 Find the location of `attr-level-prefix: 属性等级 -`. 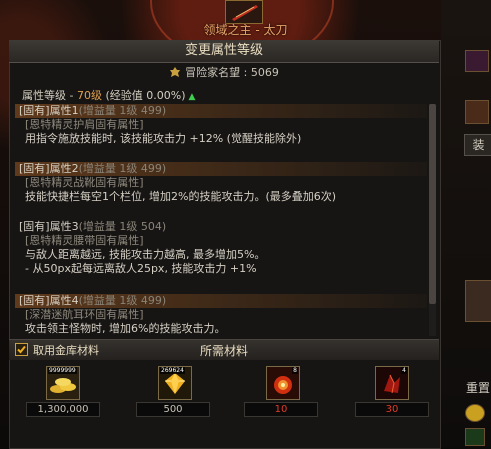

attr-level-prefix: 属性等级 - is located at coordinates (49, 95).